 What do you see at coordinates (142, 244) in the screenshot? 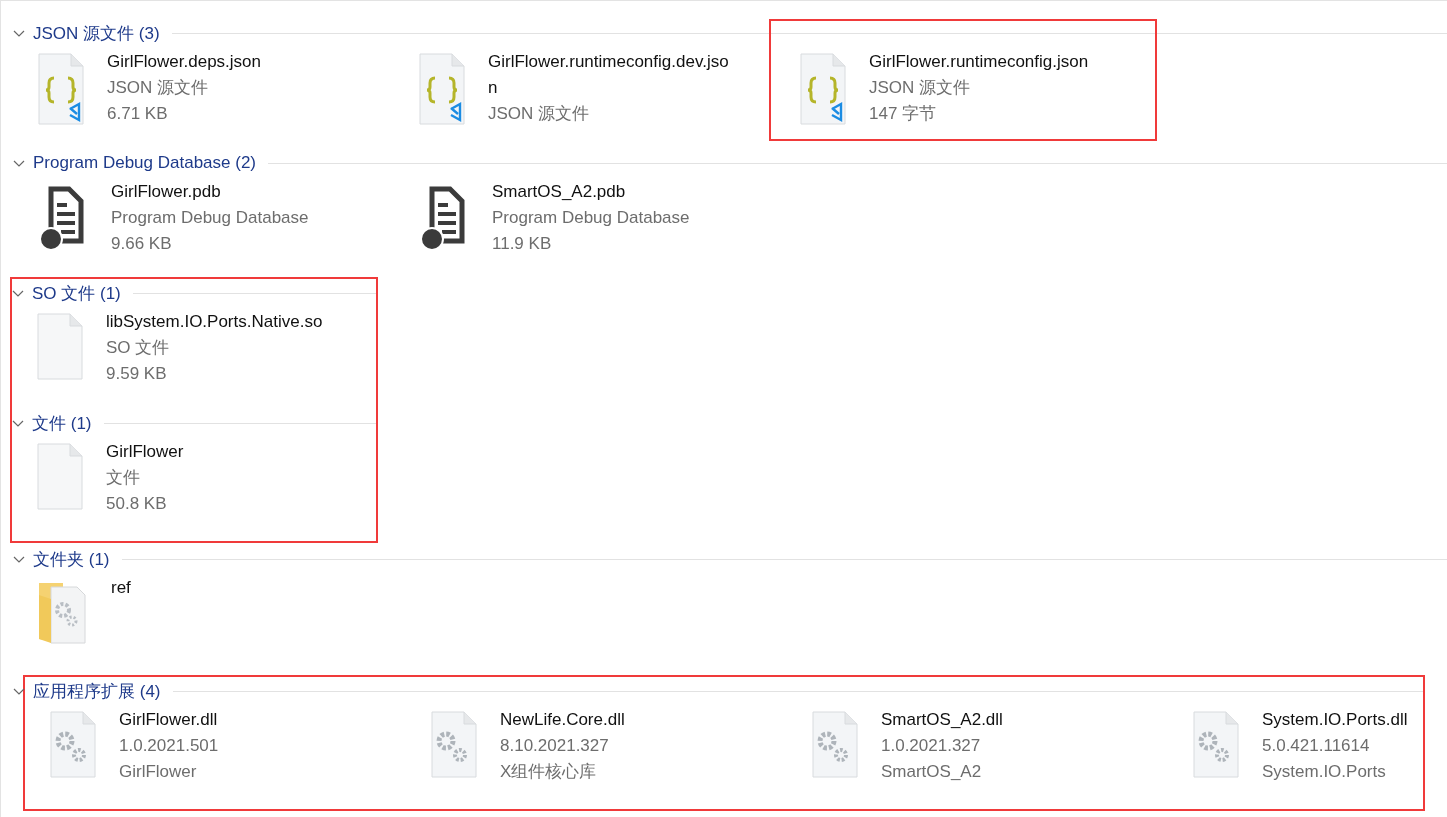
I see `file-detail: 9.66 KB` at bounding box center [142, 244].